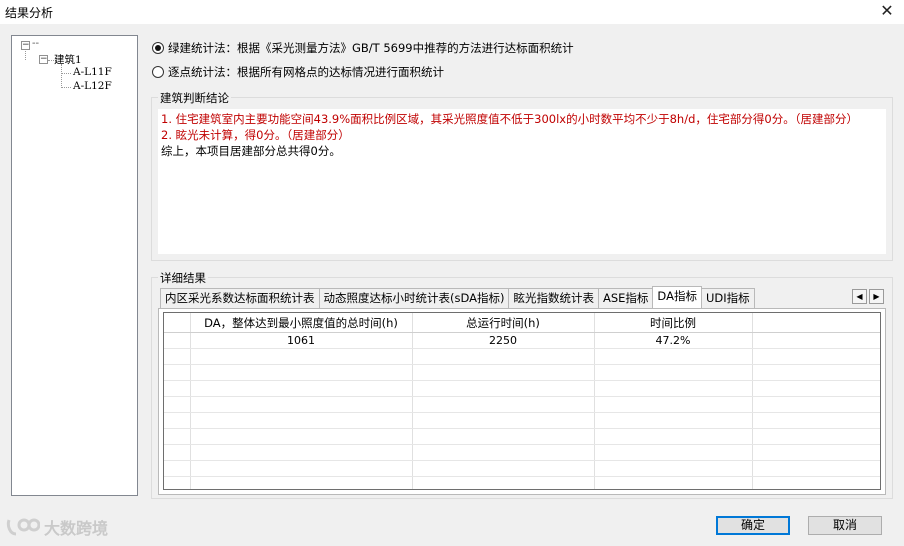 Image resolution: width=904 pixels, height=546 pixels. Describe the element at coordinates (23, 527) in the screenshot. I see `watermark-logo-icon` at that location.